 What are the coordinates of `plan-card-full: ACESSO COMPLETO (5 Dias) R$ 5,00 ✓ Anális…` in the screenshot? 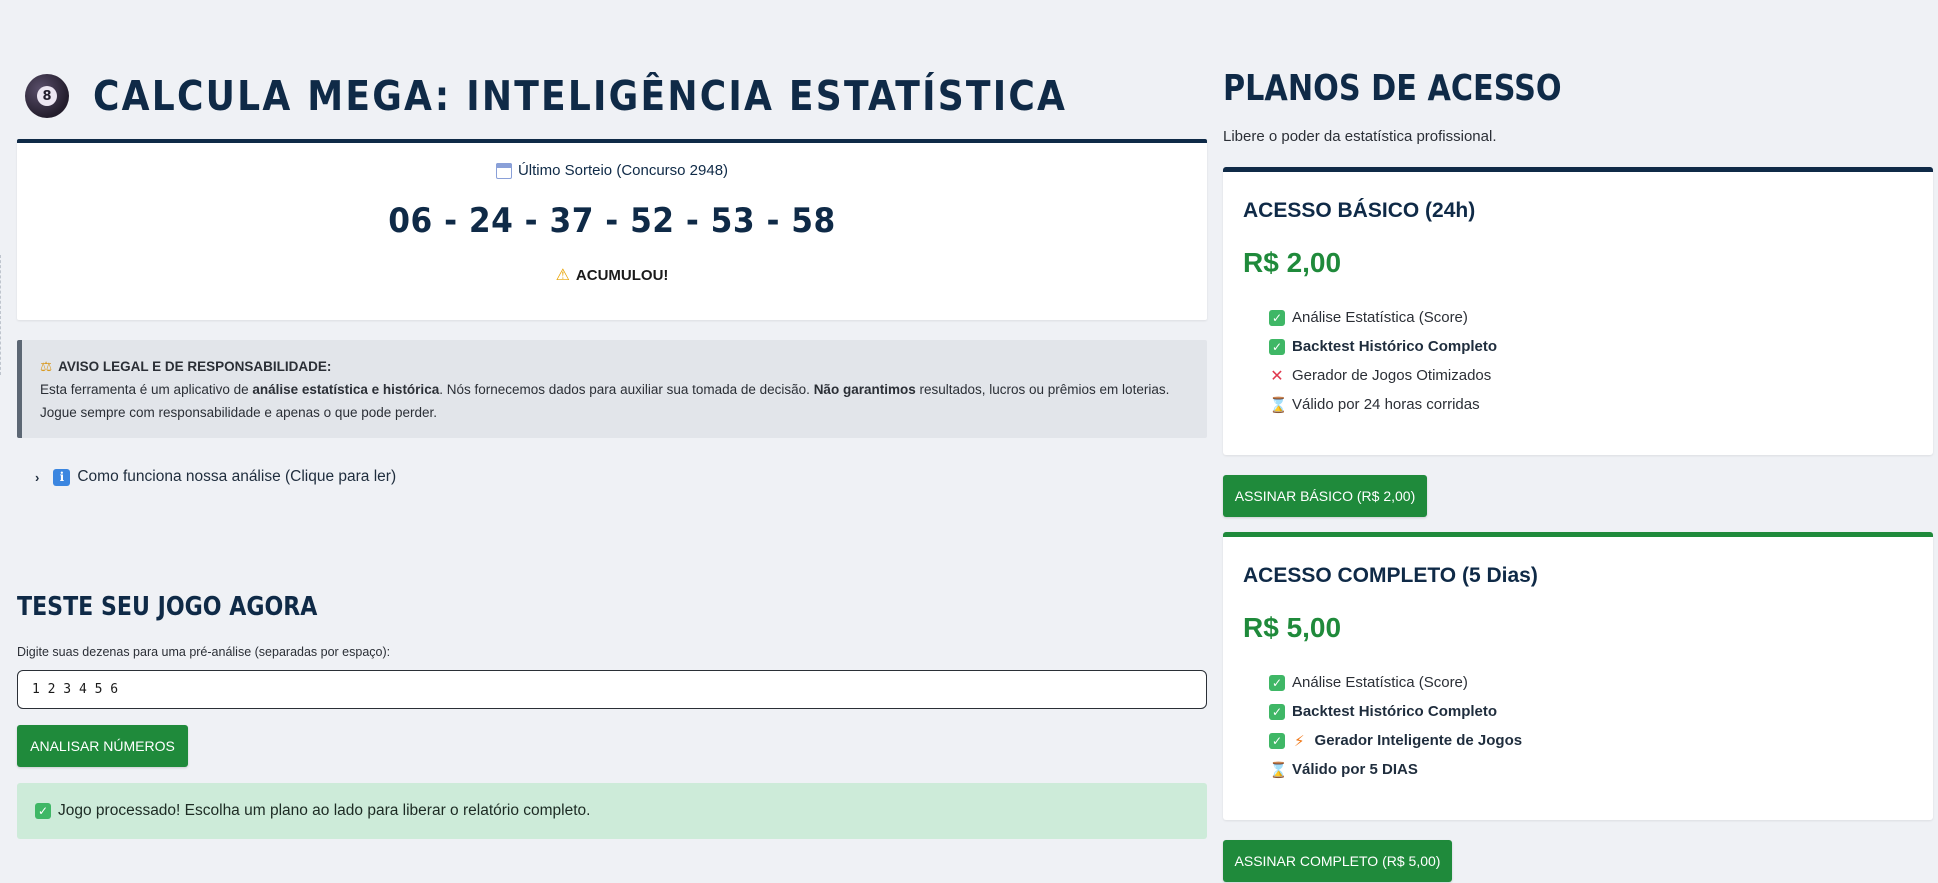 It's located at (1578, 676).